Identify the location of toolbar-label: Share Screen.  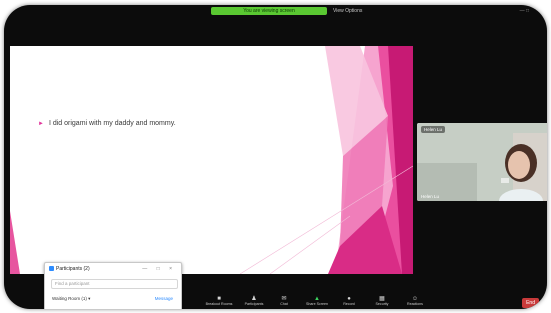
(317, 304).